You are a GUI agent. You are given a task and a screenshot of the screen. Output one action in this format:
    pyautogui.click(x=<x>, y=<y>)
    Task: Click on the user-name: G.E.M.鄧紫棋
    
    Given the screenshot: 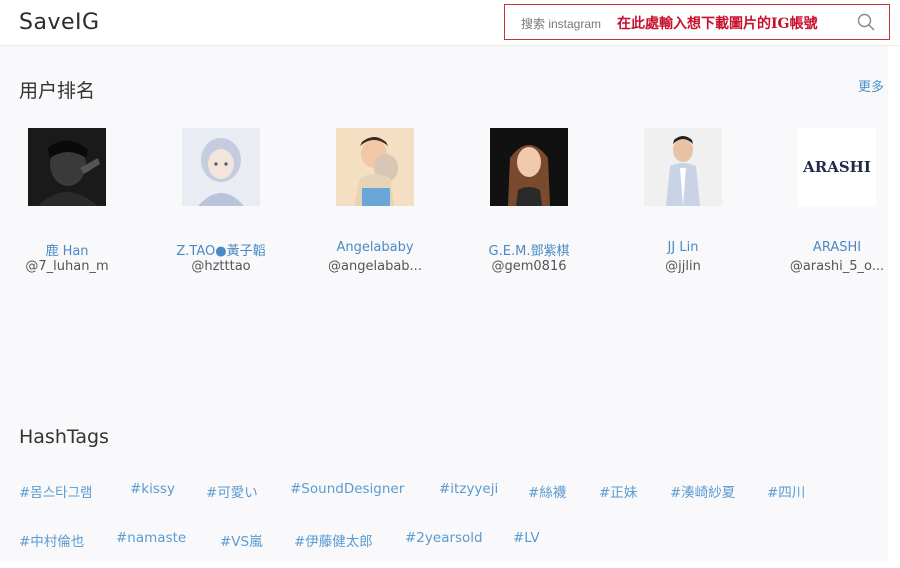 What is the action you would take?
    pyautogui.click(x=529, y=249)
    